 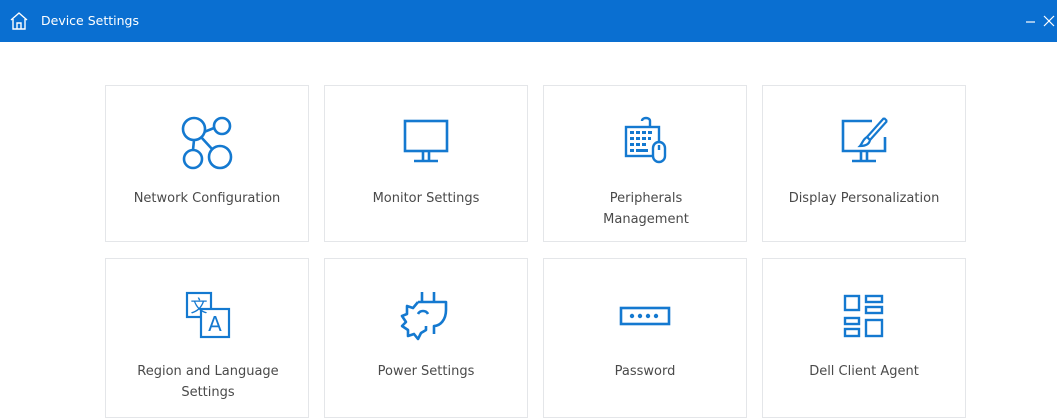 I want to click on tile-label: Network Configuration, so click(x=207, y=198).